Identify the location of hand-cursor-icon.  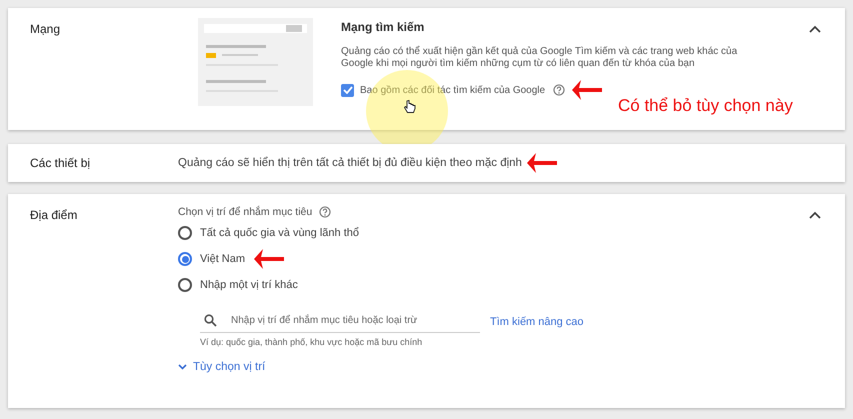
(410, 107).